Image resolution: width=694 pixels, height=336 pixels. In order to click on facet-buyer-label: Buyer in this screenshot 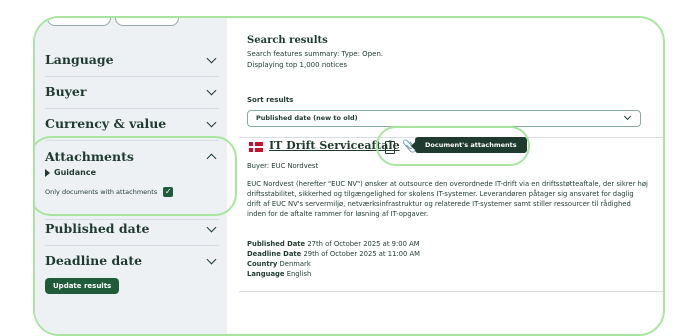, I will do `click(66, 91)`.